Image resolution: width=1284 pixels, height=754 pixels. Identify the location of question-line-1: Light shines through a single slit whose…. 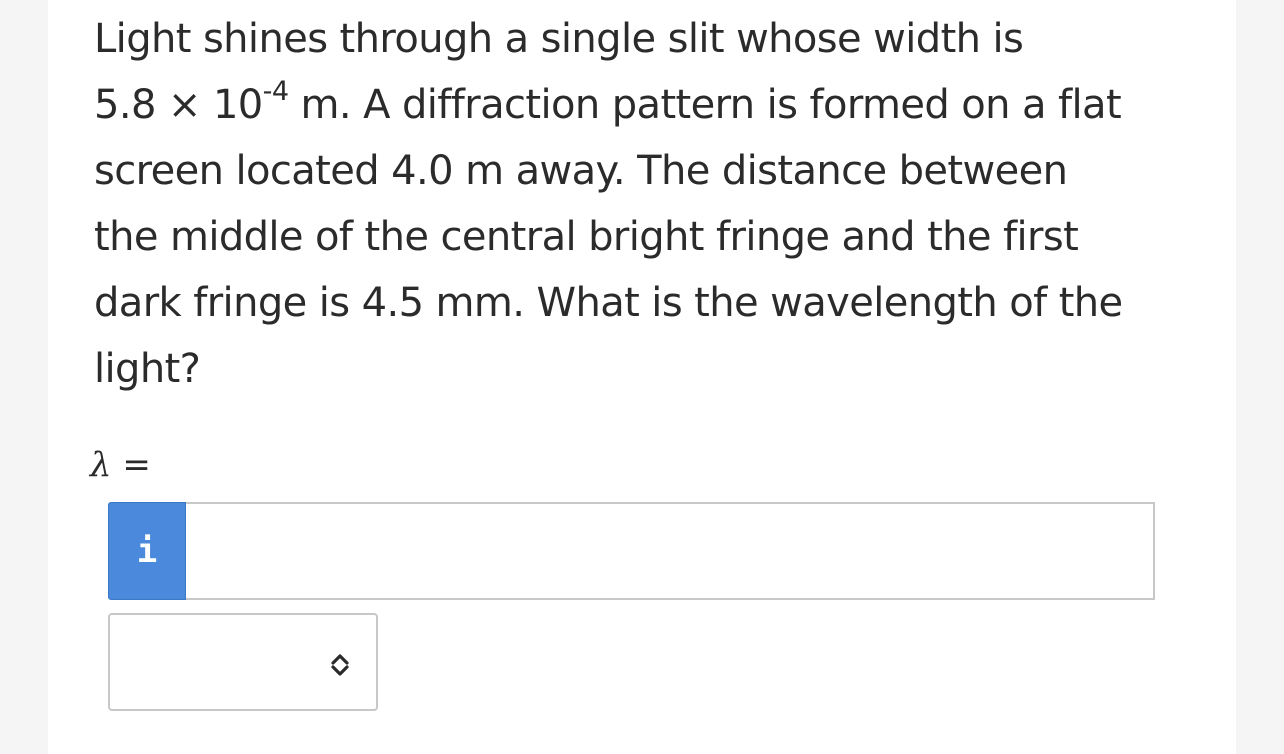
(559, 39).